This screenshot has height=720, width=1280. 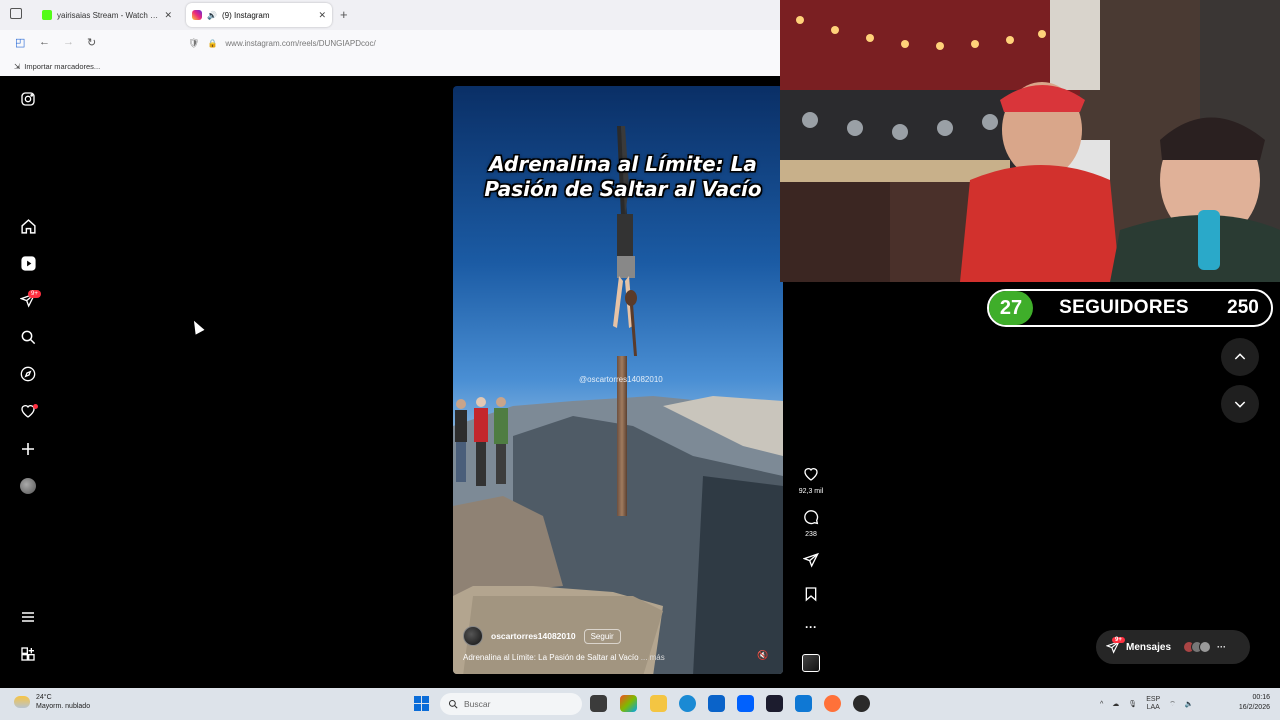 I want to click on dropbox-icon, so click(x=745, y=703).